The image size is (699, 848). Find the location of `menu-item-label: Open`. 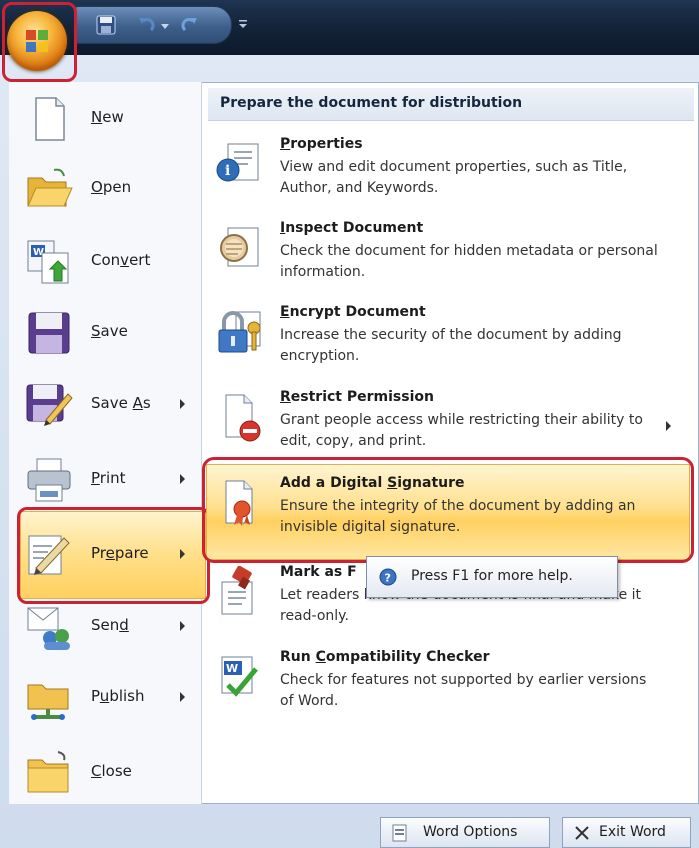

menu-item-label: Open is located at coordinates (111, 187).